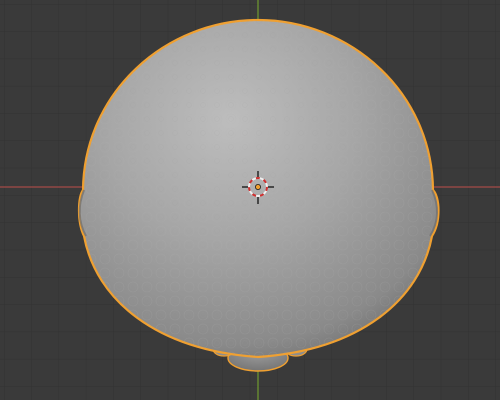  What do you see at coordinates (257, 186) in the screenshot?
I see `object-origin-icon` at bounding box center [257, 186].